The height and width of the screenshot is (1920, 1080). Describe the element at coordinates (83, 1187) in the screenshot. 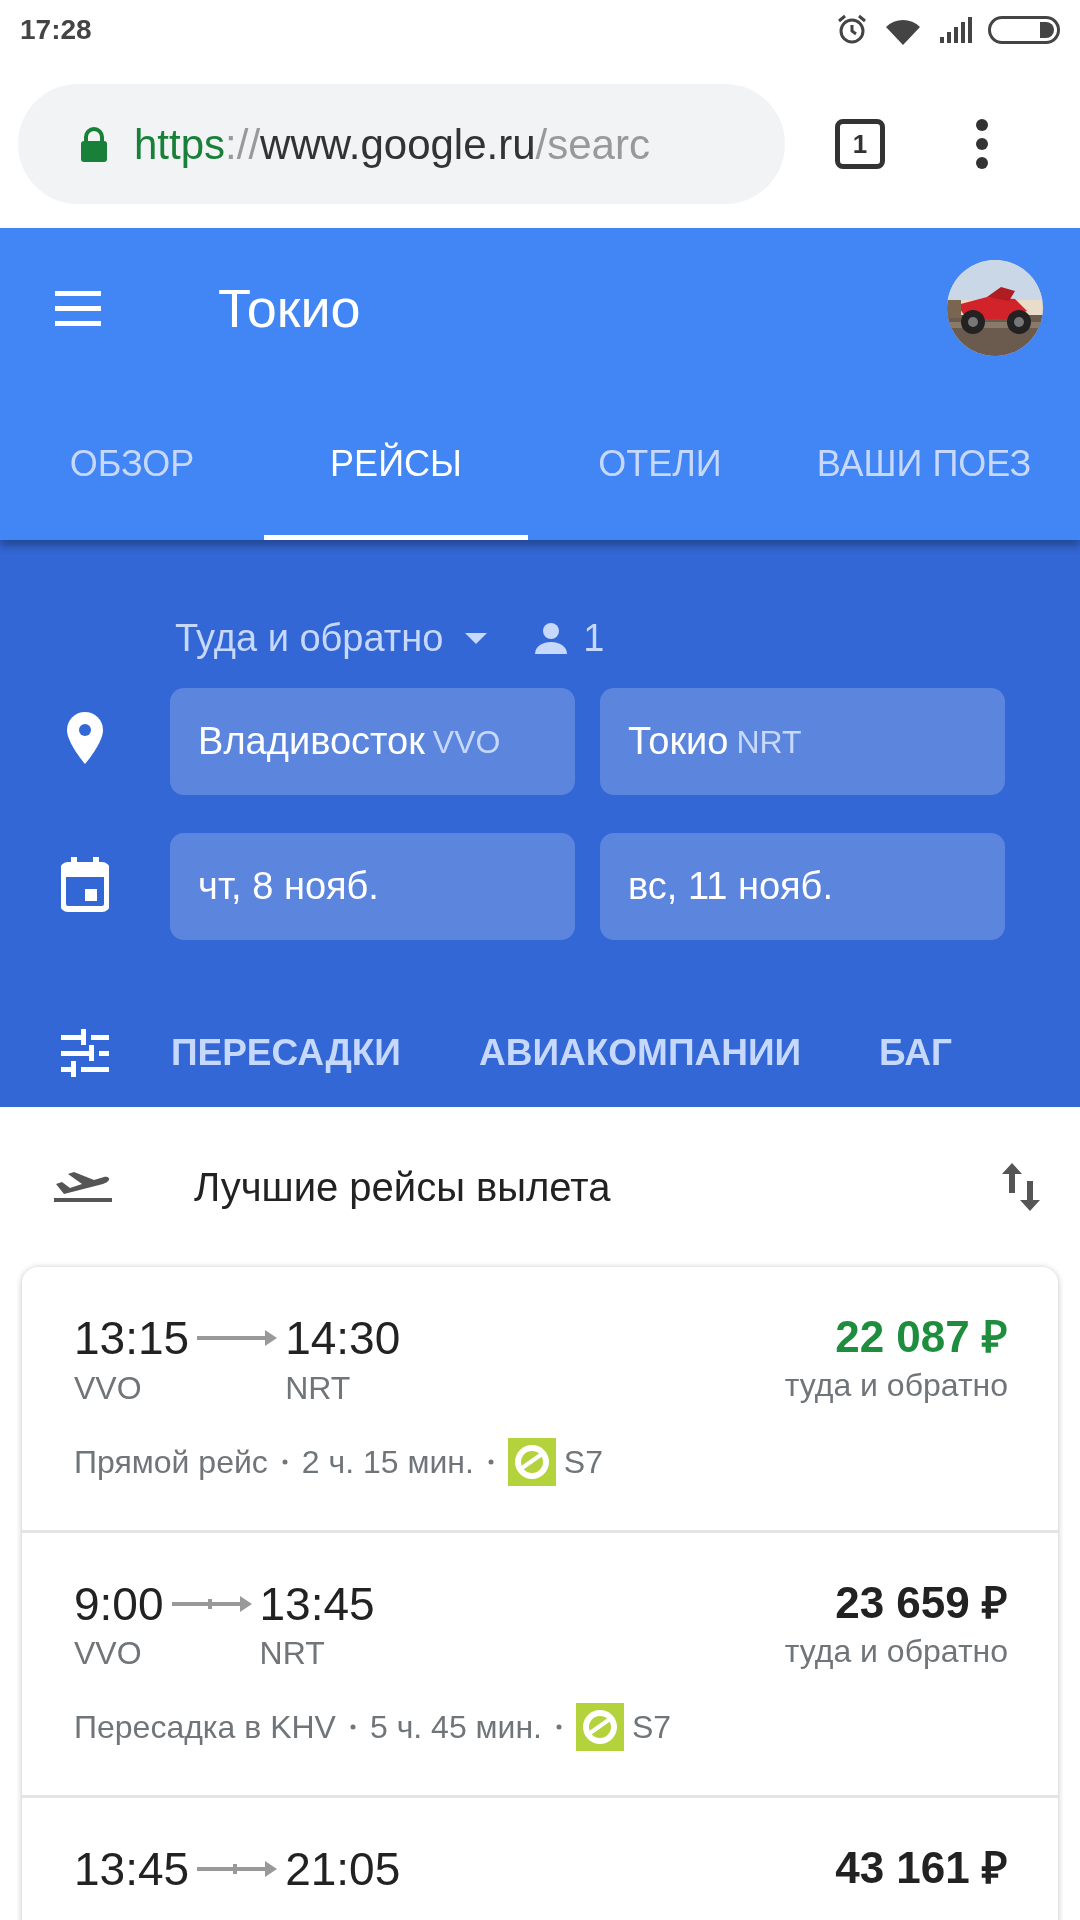

I see `departing-plane-icon` at that location.